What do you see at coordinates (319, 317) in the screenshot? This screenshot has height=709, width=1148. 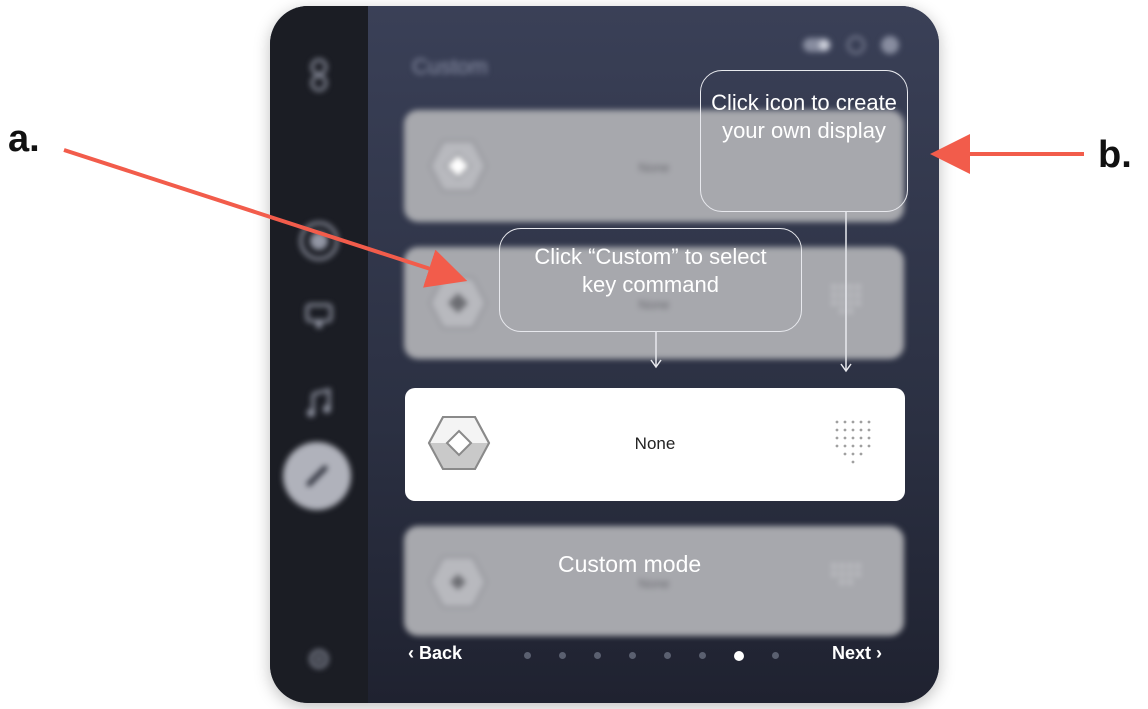 I see `monitor-icon` at bounding box center [319, 317].